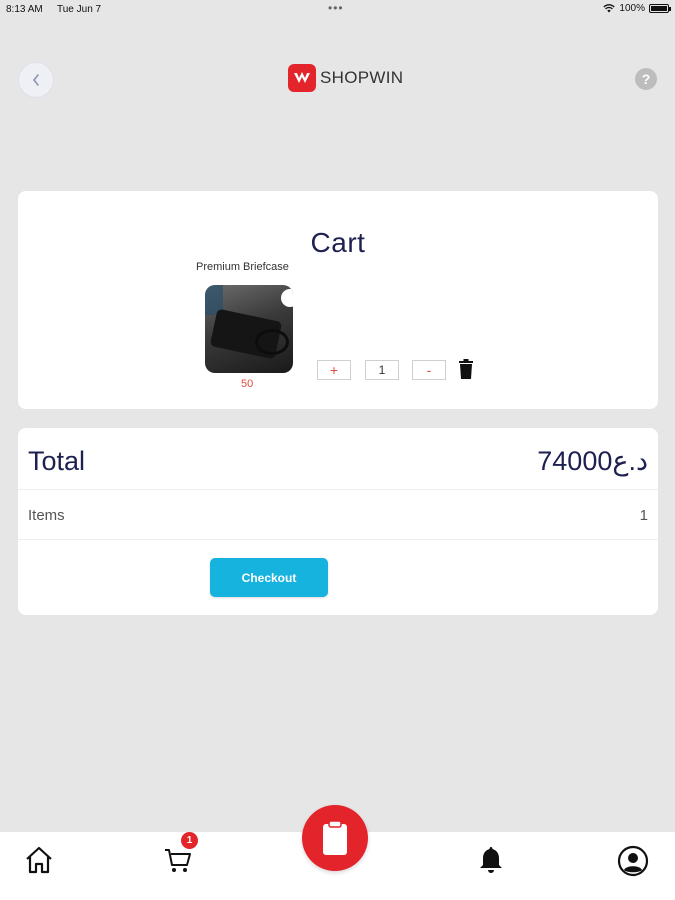 This screenshot has height=900, width=675. What do you see at coordinates (382, 370) in the screenshot?
I see `quantity-input` at bounding box center [382, 370].